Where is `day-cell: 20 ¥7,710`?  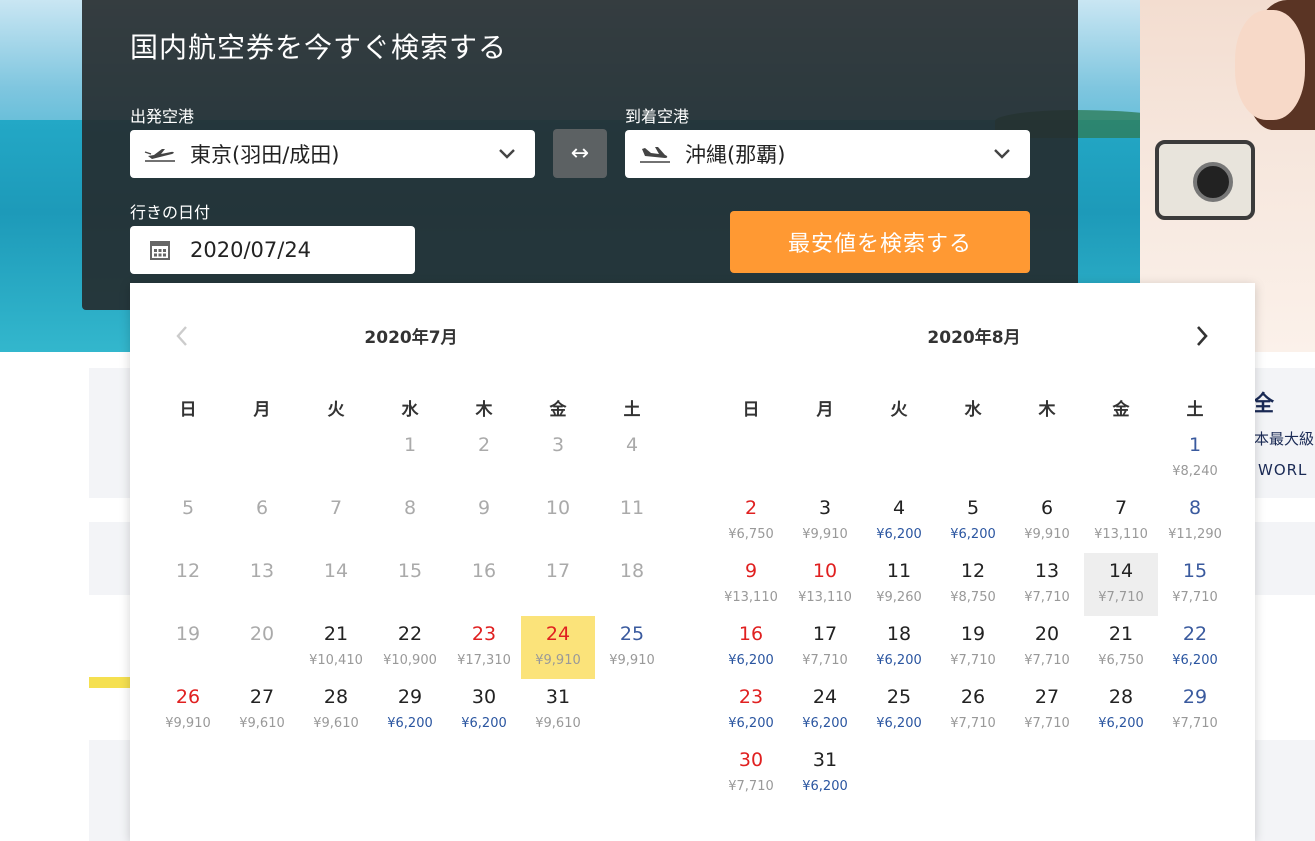
day-cell: 20 ¥7,710 is located at coordinates (1047, 647).